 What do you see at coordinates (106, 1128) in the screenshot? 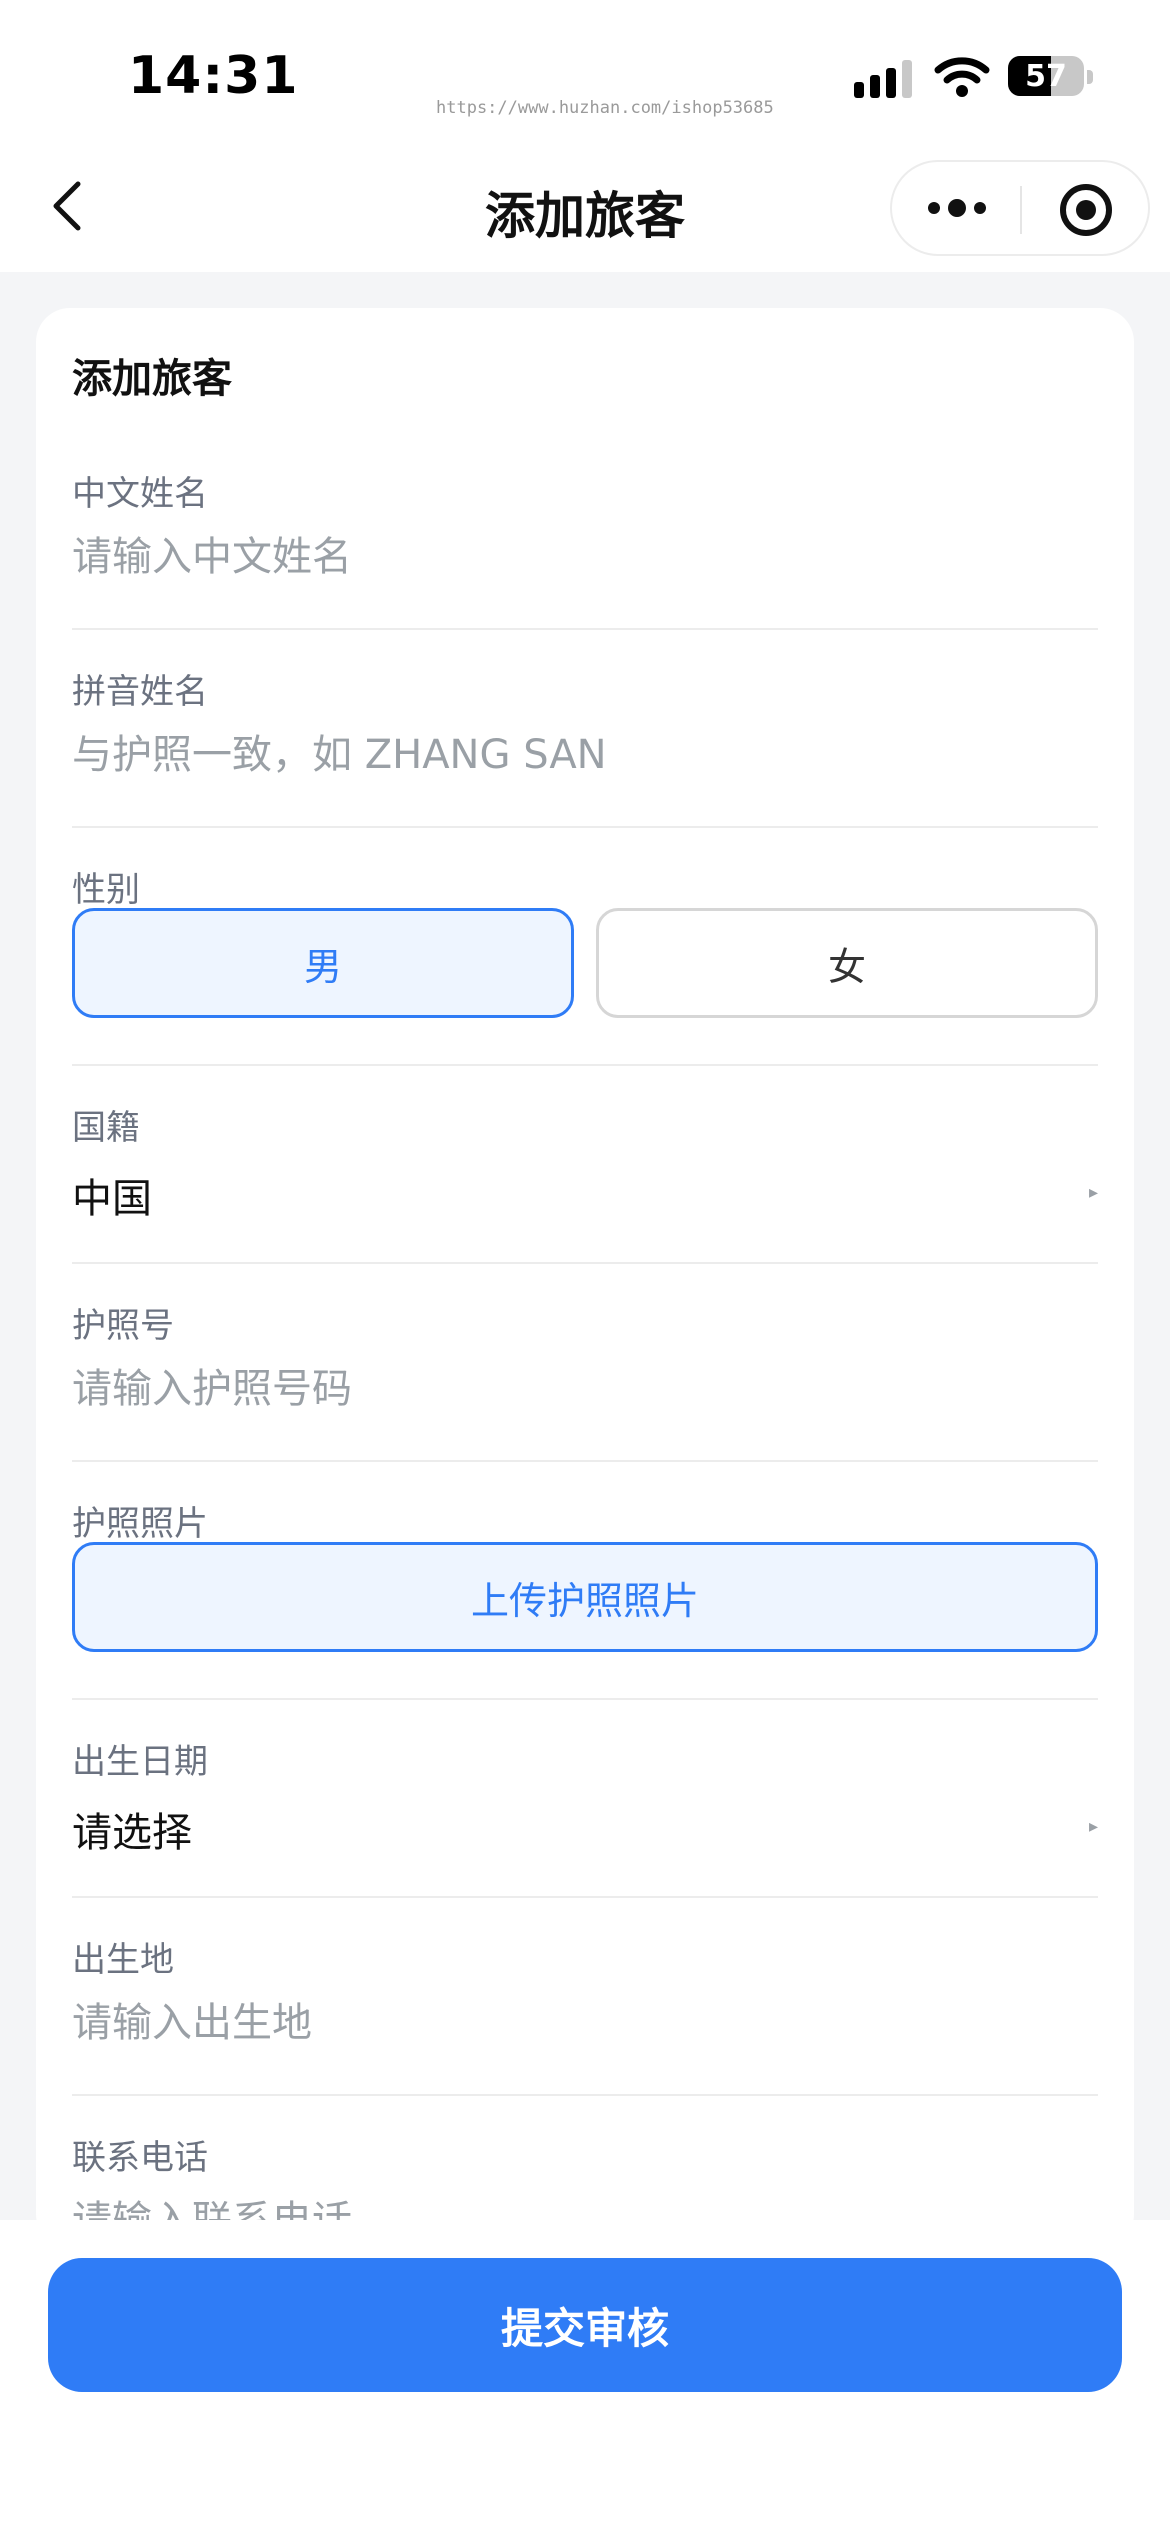
I see `nationality-label: 国籍` at bounding box center [106, 1128].